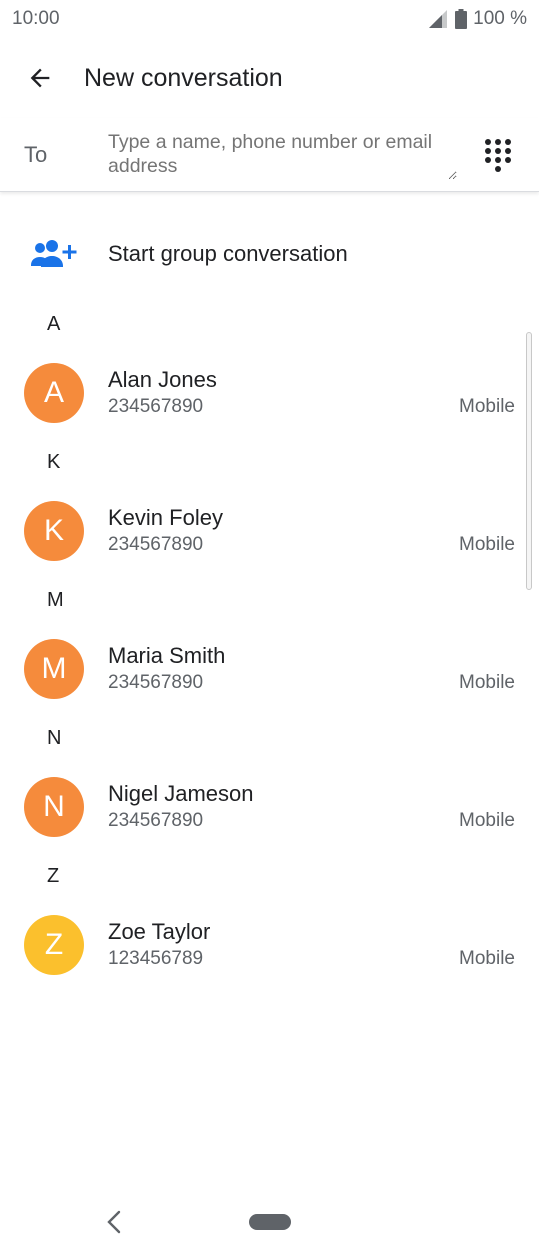 The height and width of the screenshot is (1258, 539). I want to click on to-label: To, so click(36, 154).